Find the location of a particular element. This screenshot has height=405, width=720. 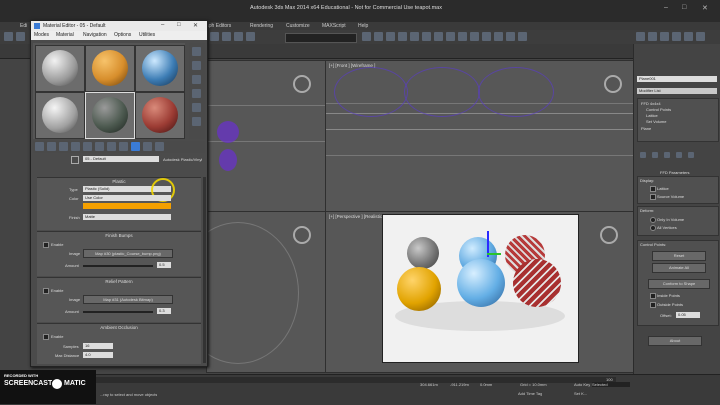

put-to-scene-icon is located at coordinates (51, 146).